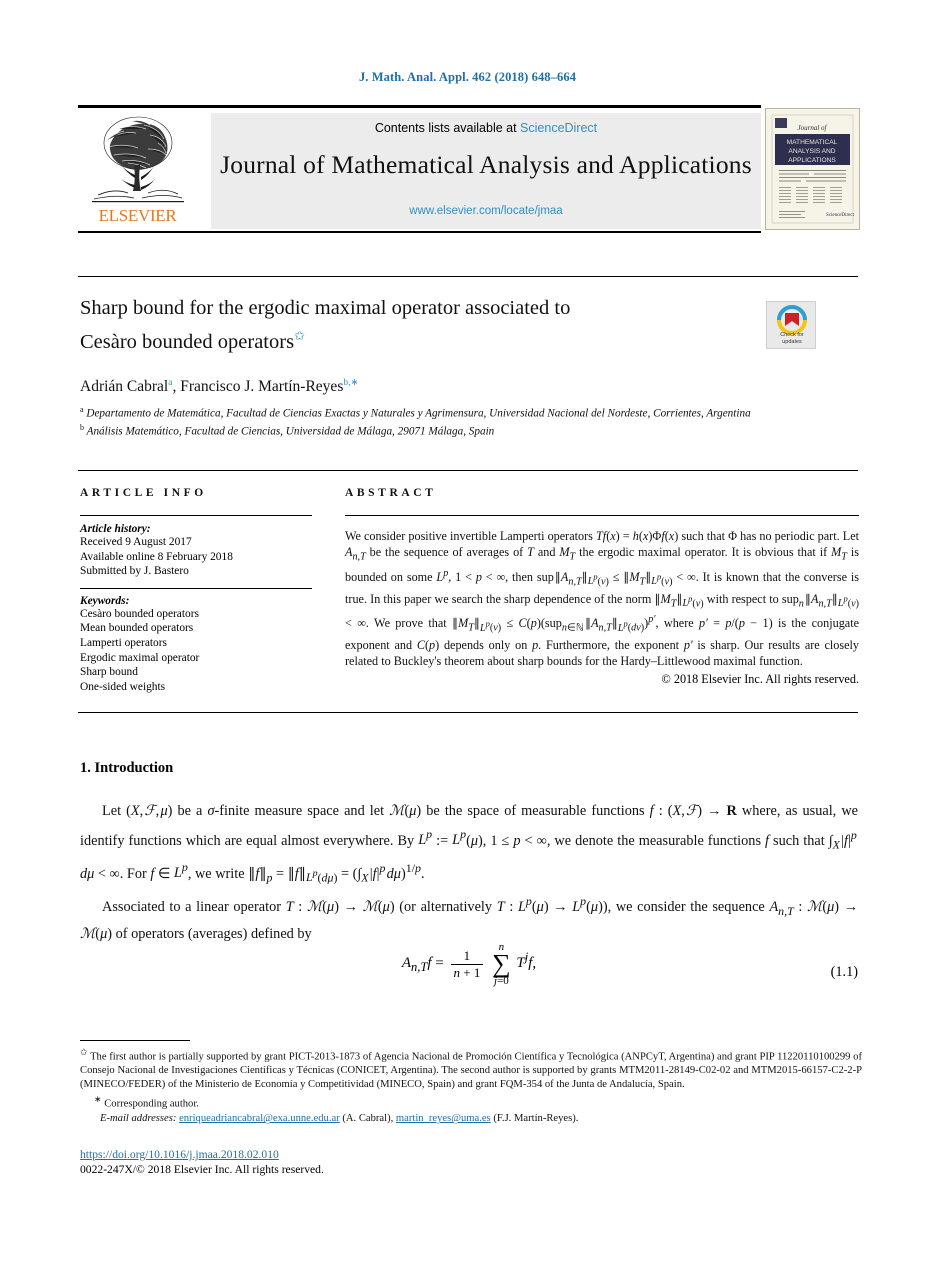  I want to click on author-2-affiliation-mark: b,∗, so click(350, 383).